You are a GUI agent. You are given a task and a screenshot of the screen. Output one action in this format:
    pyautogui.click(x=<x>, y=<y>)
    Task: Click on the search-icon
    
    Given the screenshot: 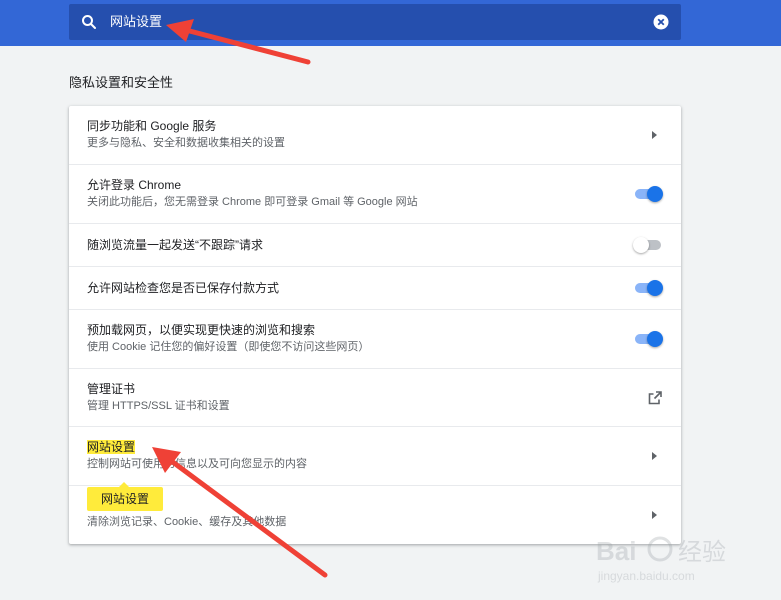 What is the action you would take?
    pyautogui.click(x=89, y=22)
    